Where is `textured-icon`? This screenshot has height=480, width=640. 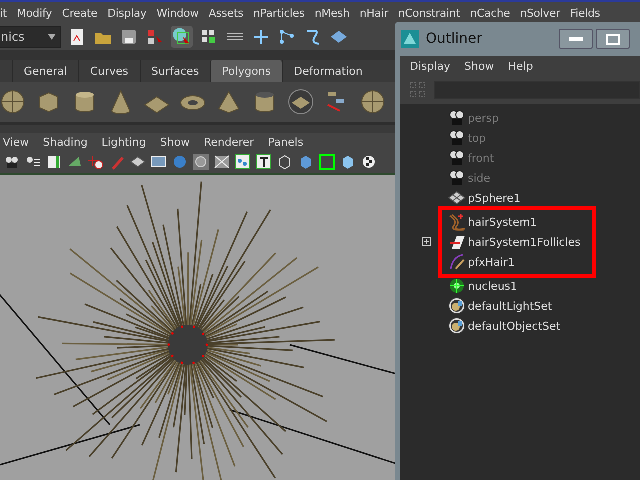
textured-icon is located at coordinates (327, 162).